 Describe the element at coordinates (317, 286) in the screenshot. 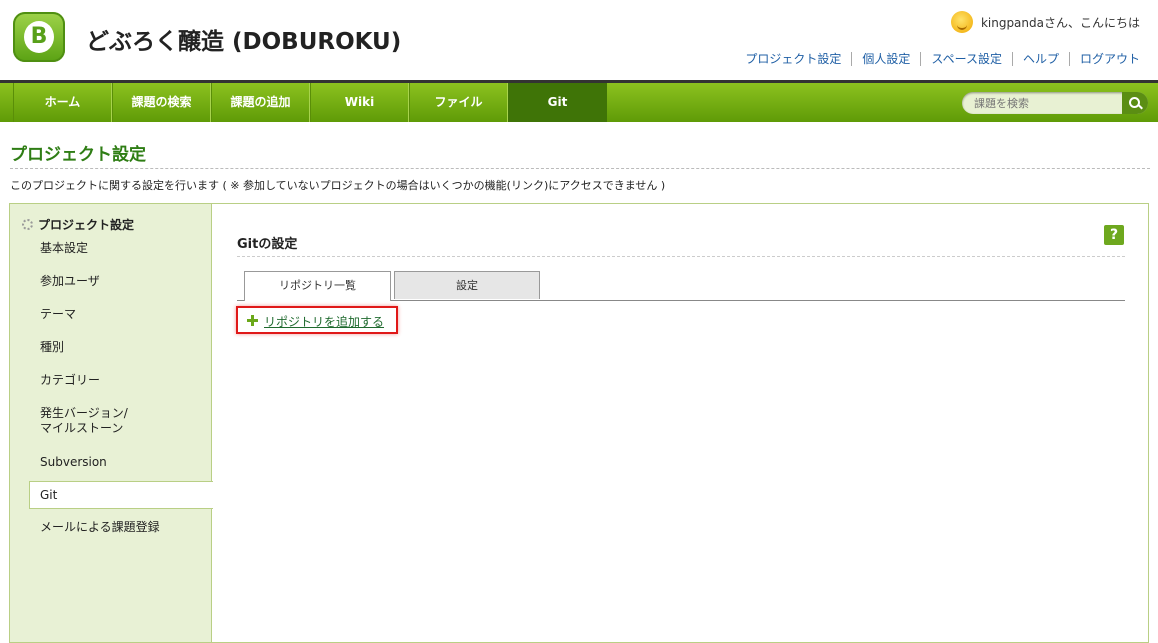

I see `tab-repository-list: リポジトリ一覧` at that location.